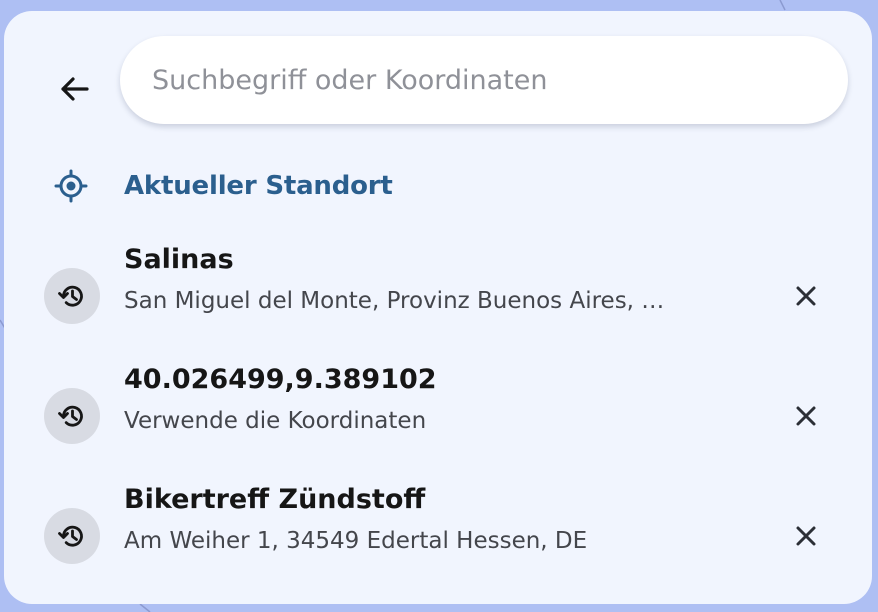  I want to click on search-input, so click(482, 80).